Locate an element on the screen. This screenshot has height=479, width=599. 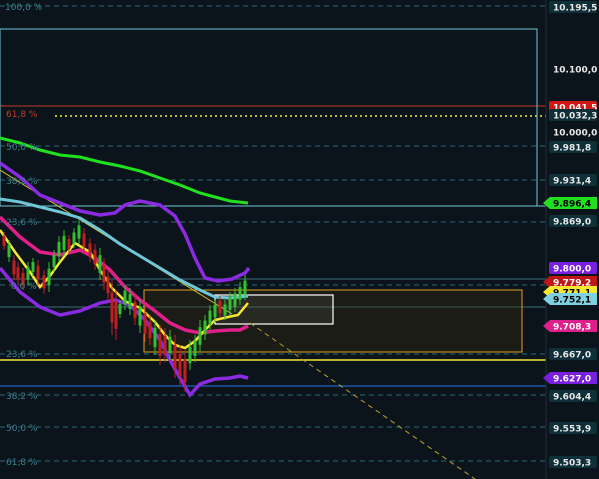
price-label: 9.752,1 is located at coordinates (570, 299).